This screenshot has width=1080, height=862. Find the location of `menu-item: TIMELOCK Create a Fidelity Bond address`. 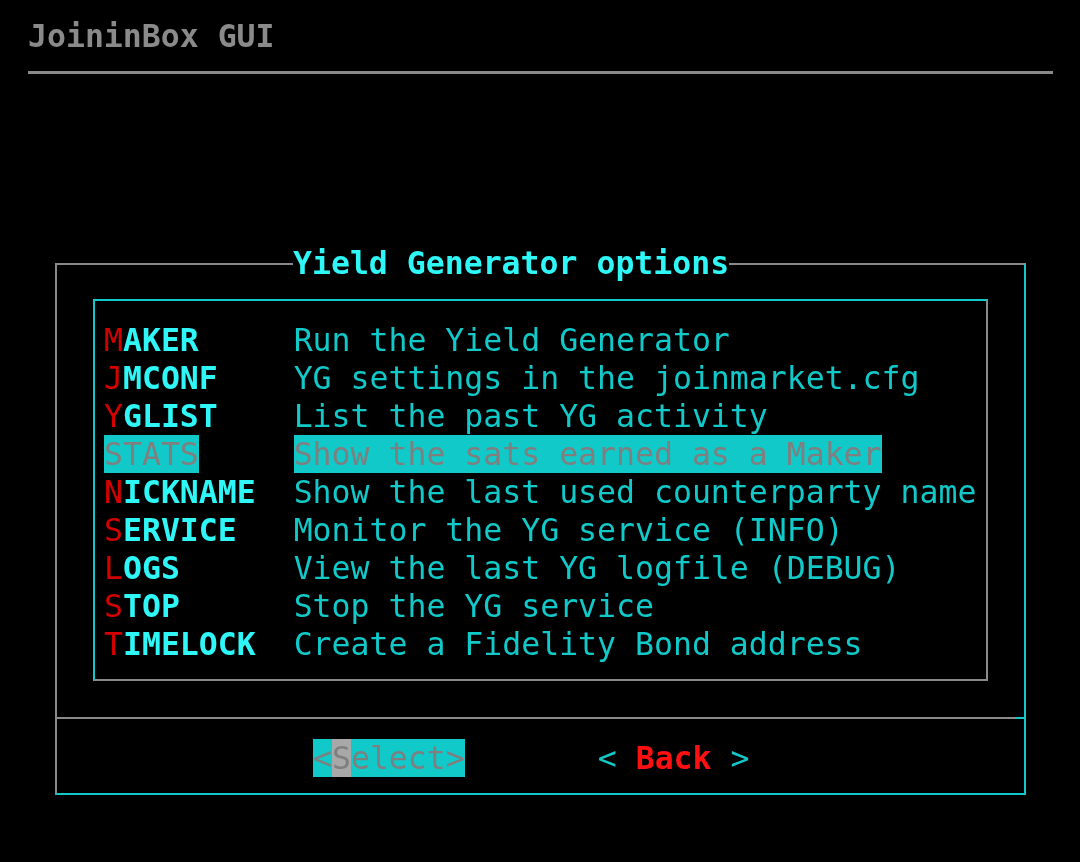

menu-item: TIMELOCK Create a Fidelity Bond address is located at coordinates (483, 644).